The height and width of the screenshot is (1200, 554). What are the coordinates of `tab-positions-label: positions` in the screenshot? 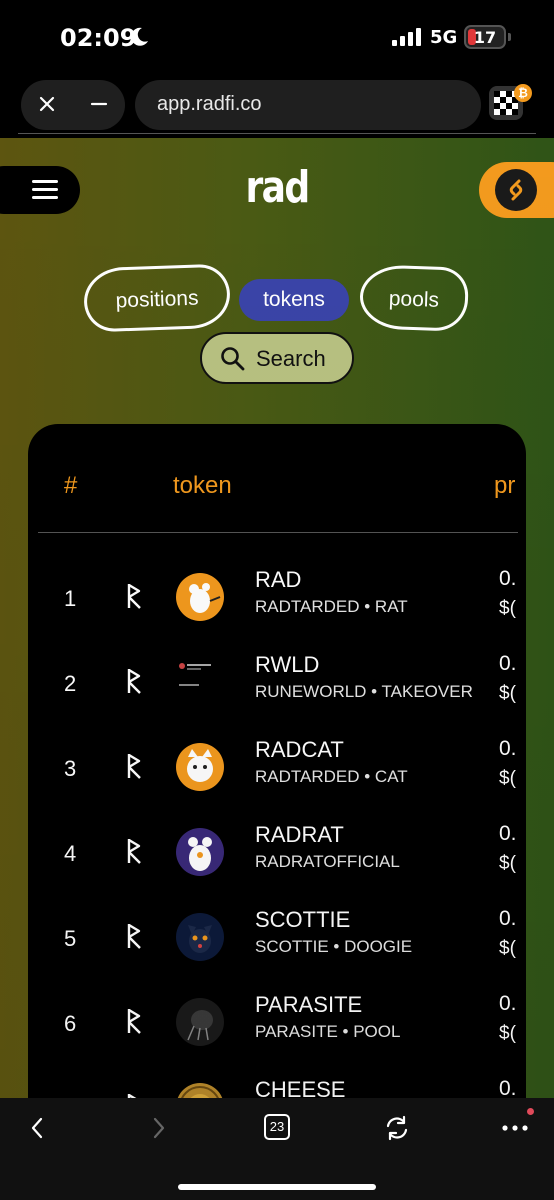 It's located at (157, 299).